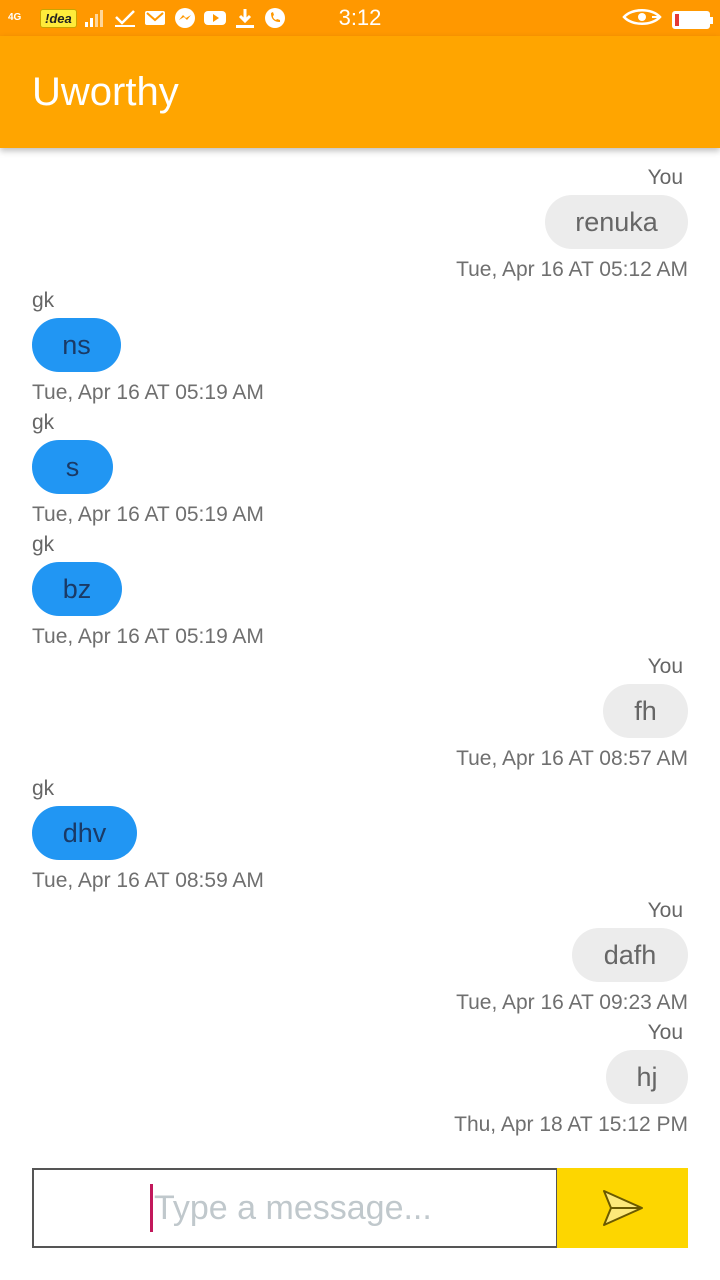 The height and width of the screenshot is (1280, 720). Describe the element at coordinates (349, 1208) in the screenshot. I see `message-input` at that location.